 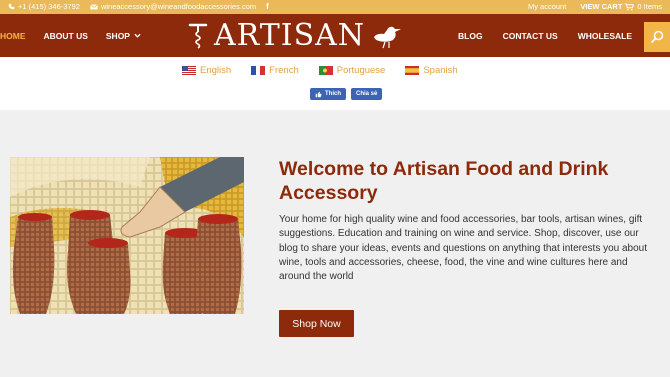 I want to click on hero-mosaic-image, so click(x=127, y=235).